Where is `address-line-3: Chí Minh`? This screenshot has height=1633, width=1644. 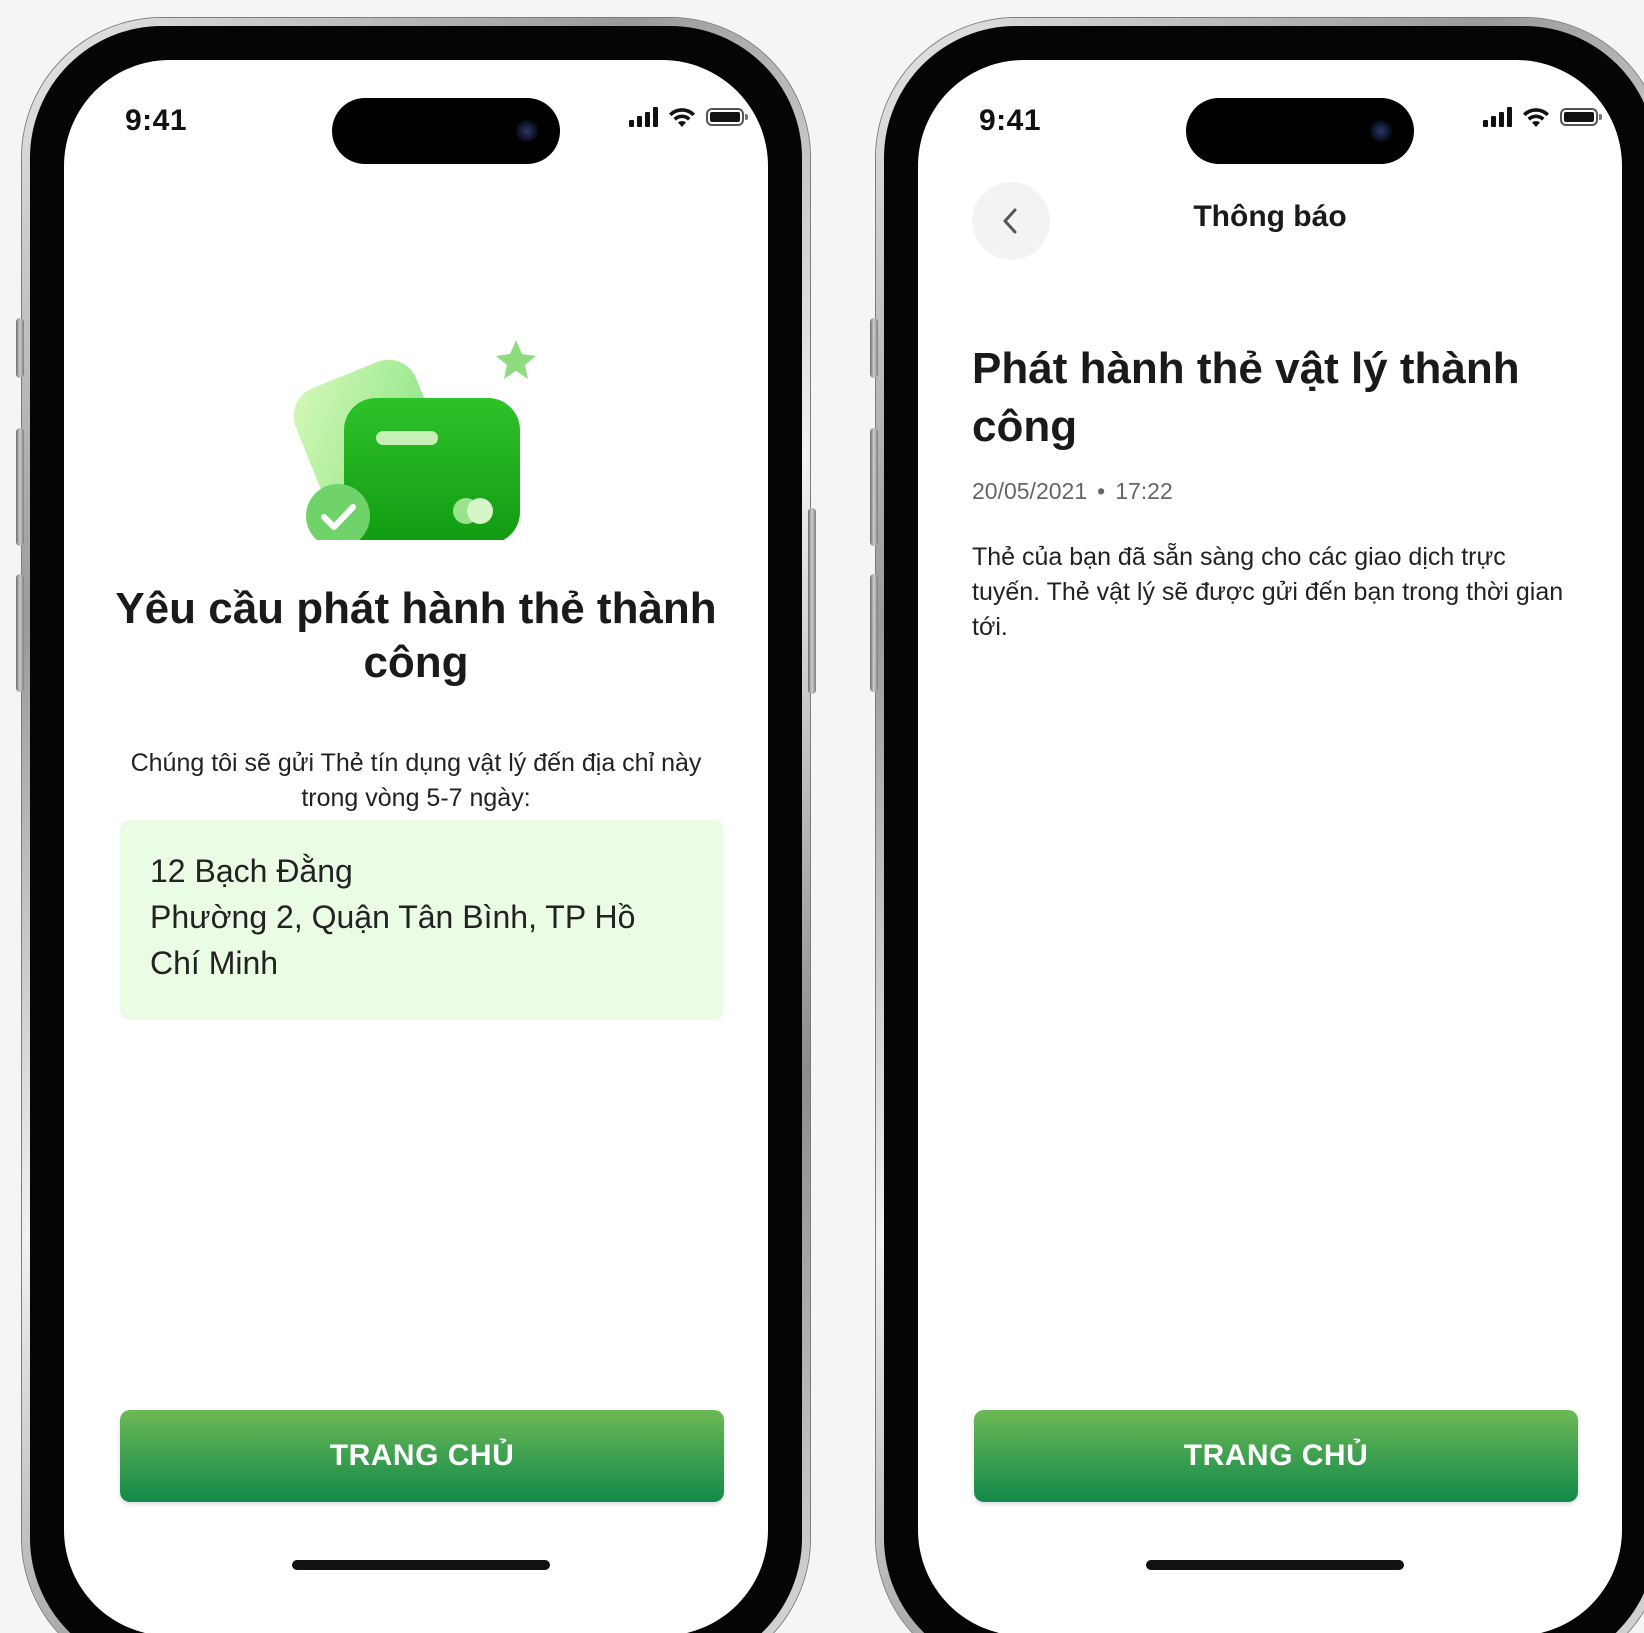
address-line-3: Chí Minh is located at coordinates (214, 963).